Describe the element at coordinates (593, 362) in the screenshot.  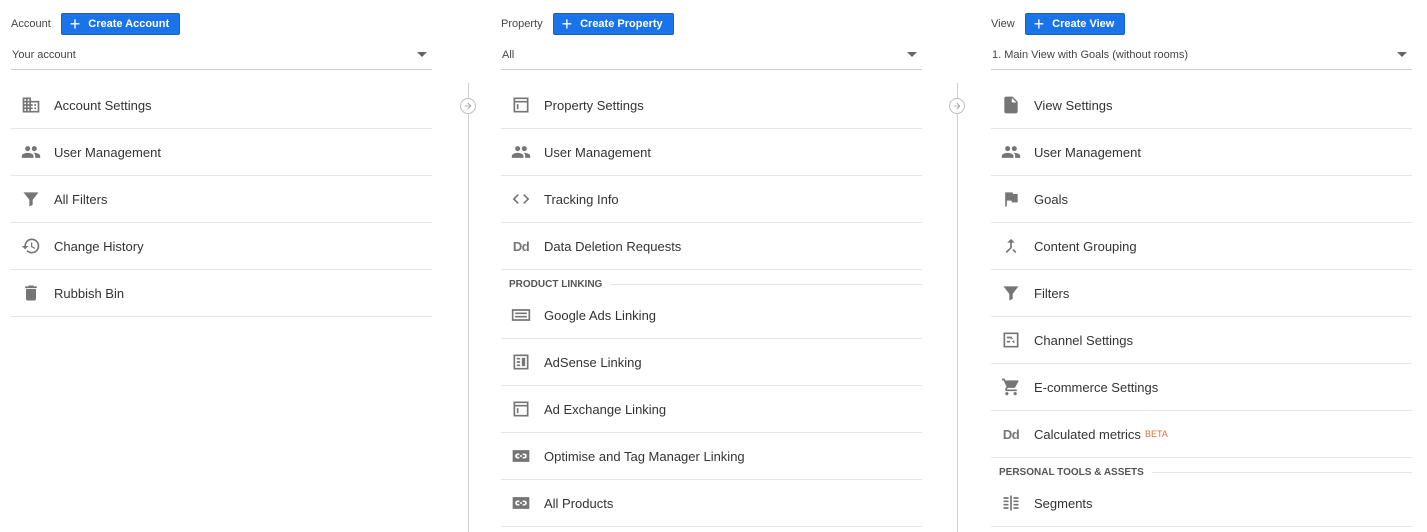
I see `item-label: AdSense Linking` at that location.